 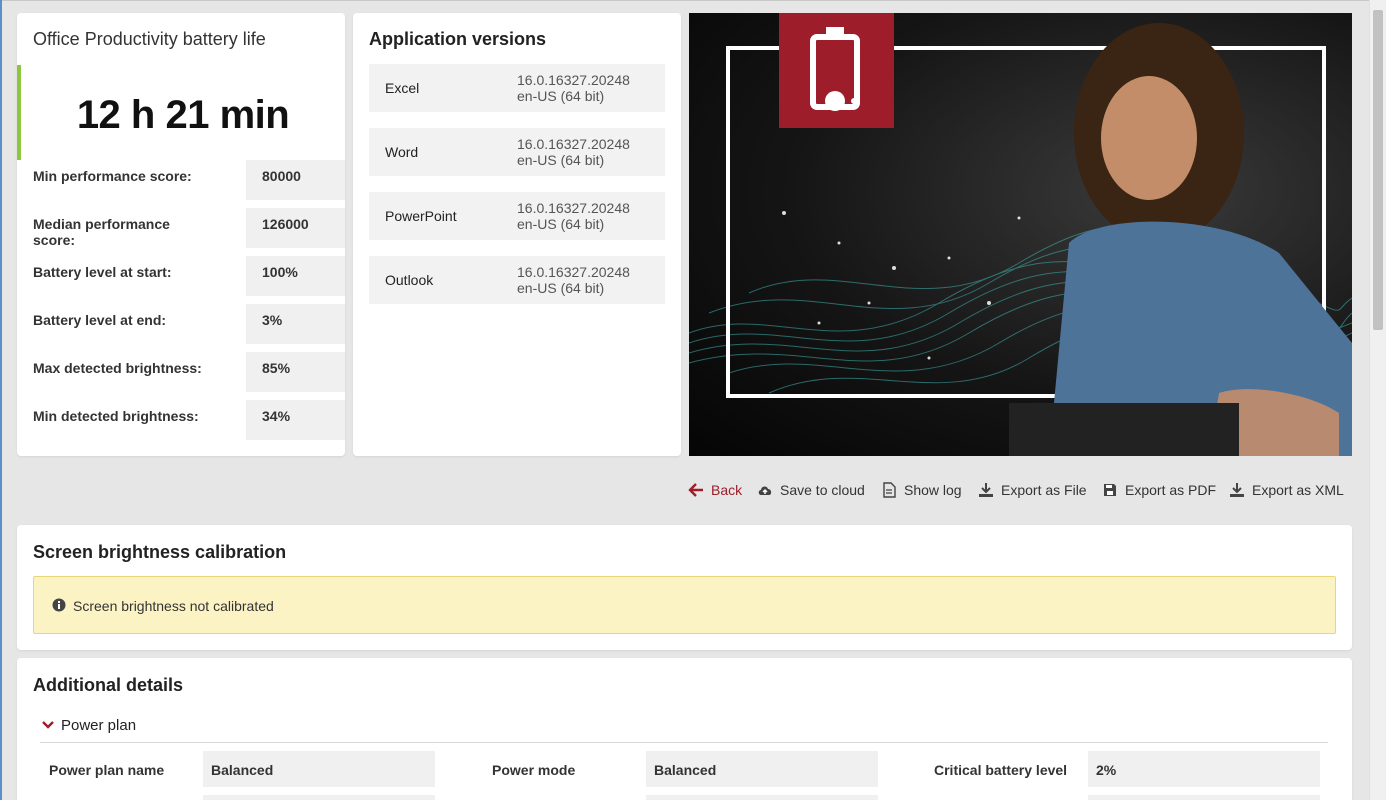 What do you see at coordinates (421, 216) in the screenshot?
I see `app-name: PowerPoint` at bounding box center [421, 216].